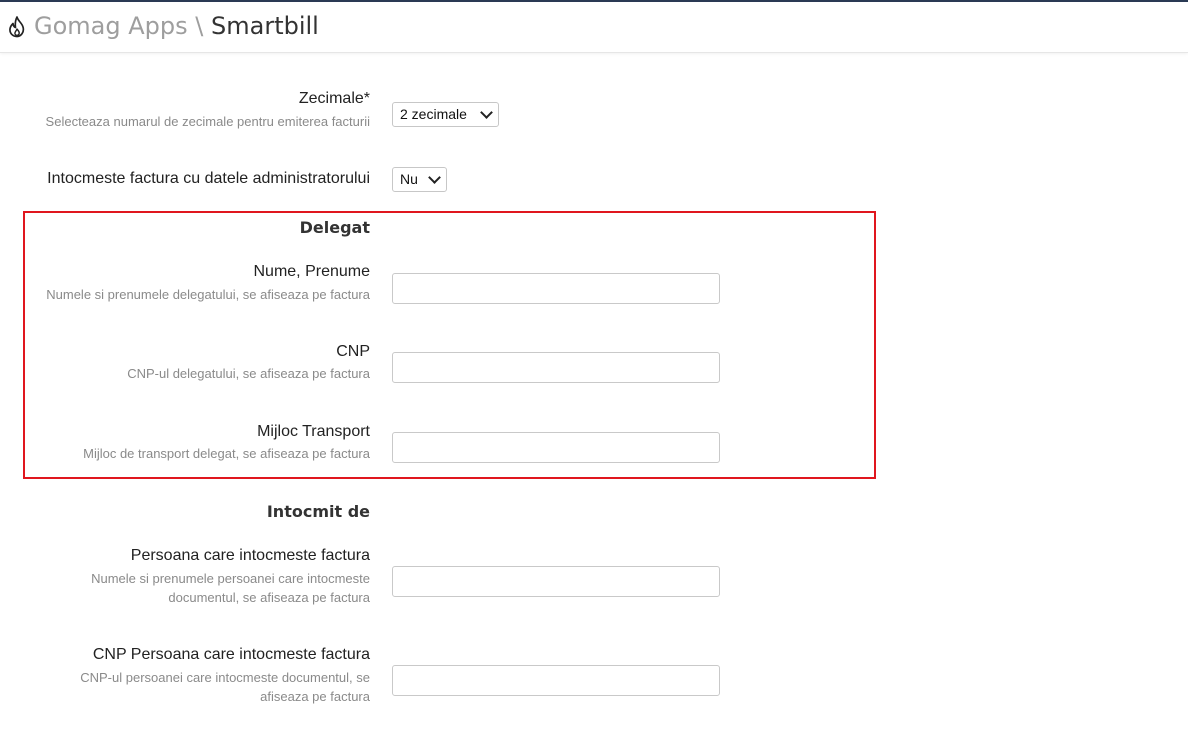  I want to click on intocmit-section-title: Intocmit de, so click(318, 511).